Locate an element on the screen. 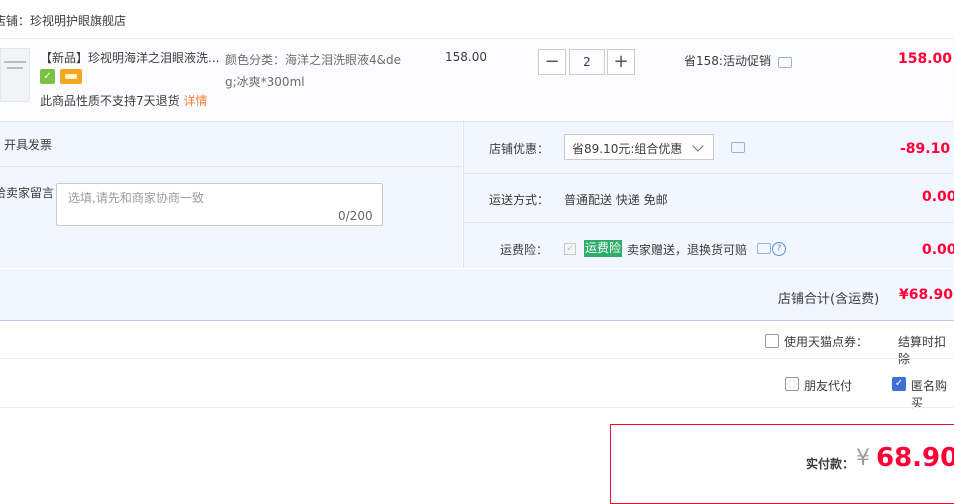  payment-amount: 68.90 is located at coordinates (915, 458).